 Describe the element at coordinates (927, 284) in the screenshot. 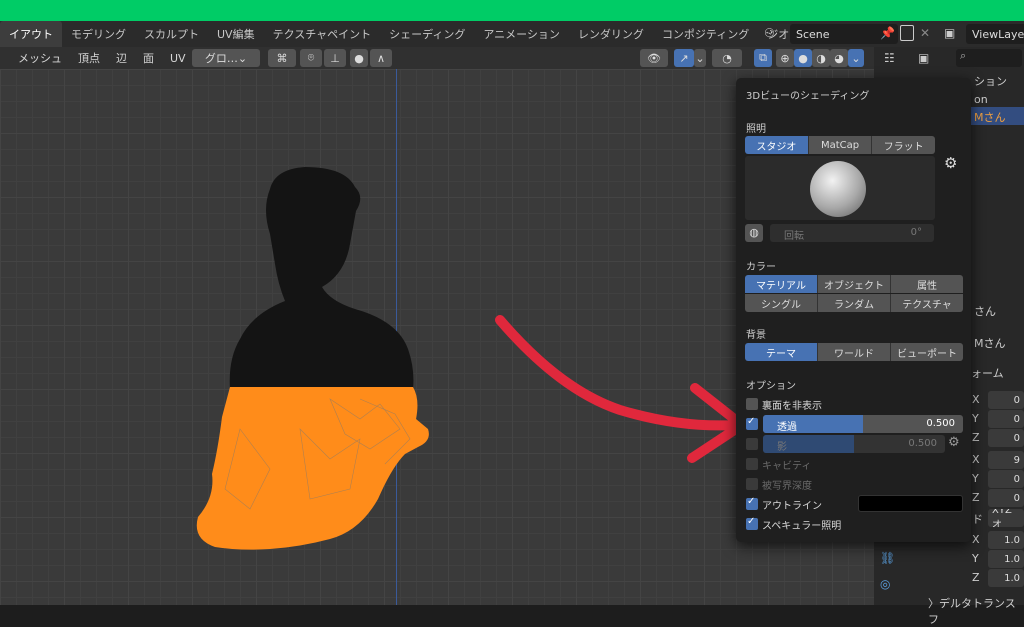

I see `color-attribute: 属性` at that location.